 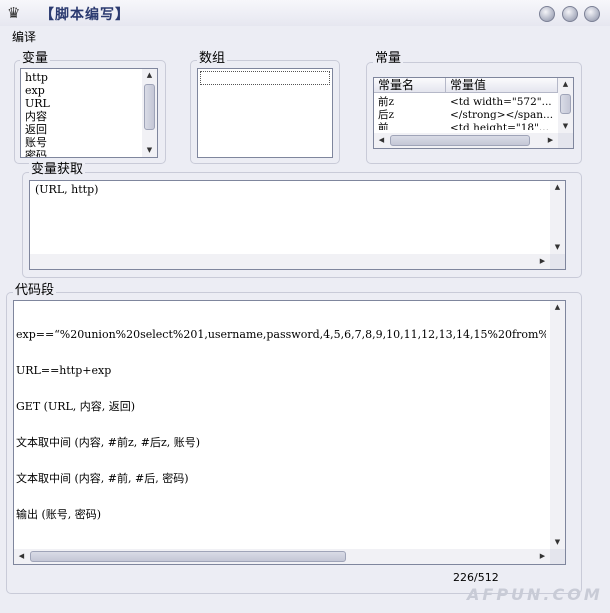 What do you see at coordinates (36, 77) in the screenshot?
I see `list-item: http` at bounding box center [36, 77].